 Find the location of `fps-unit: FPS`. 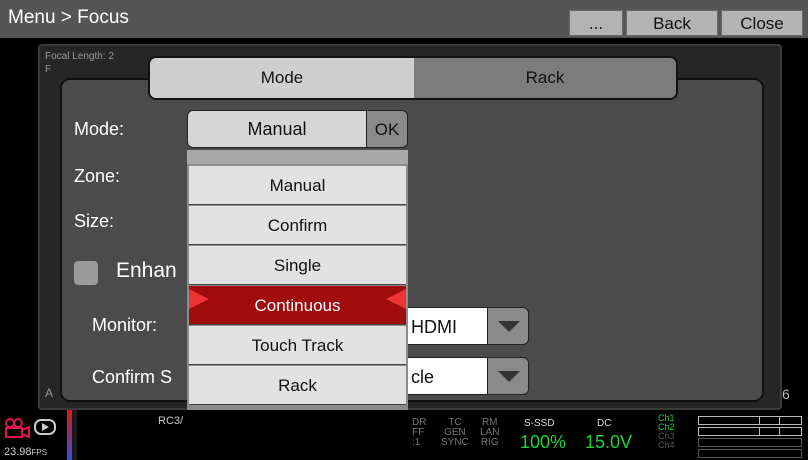

fps-unit: FPS is located at coordinates (39, 452).